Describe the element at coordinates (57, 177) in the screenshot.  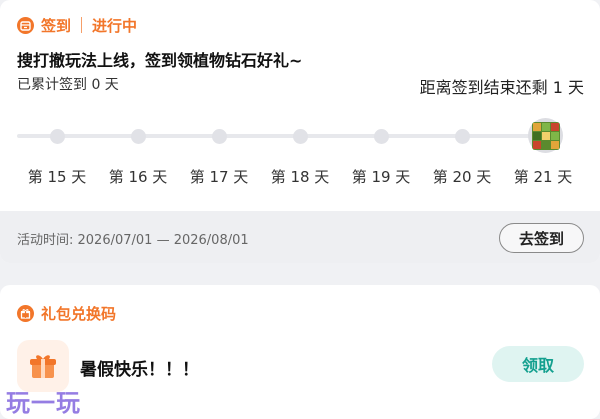
I see `day-label-15: 第 15 天` at that location.